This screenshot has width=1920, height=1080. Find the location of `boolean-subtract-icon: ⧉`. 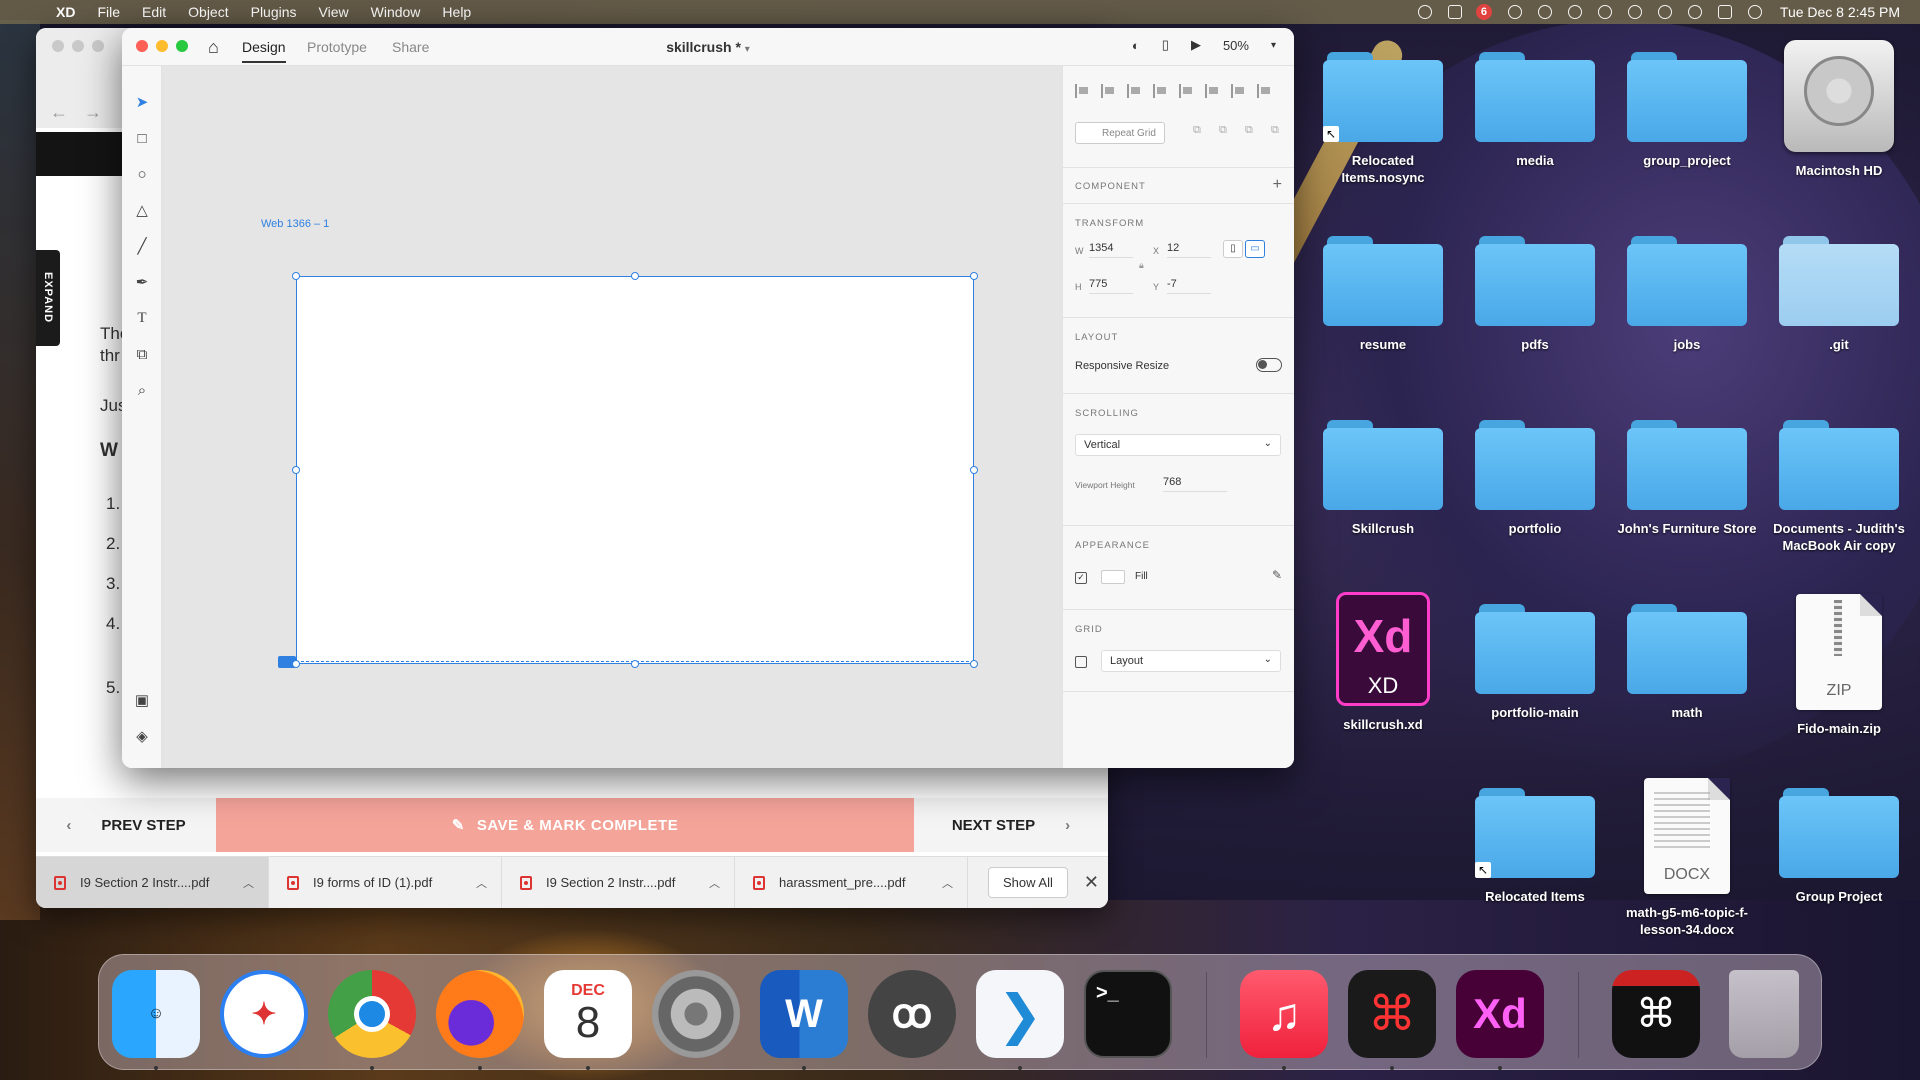

boolean-subtract-icon: ⧉ is located at coordinates (1223, 130).